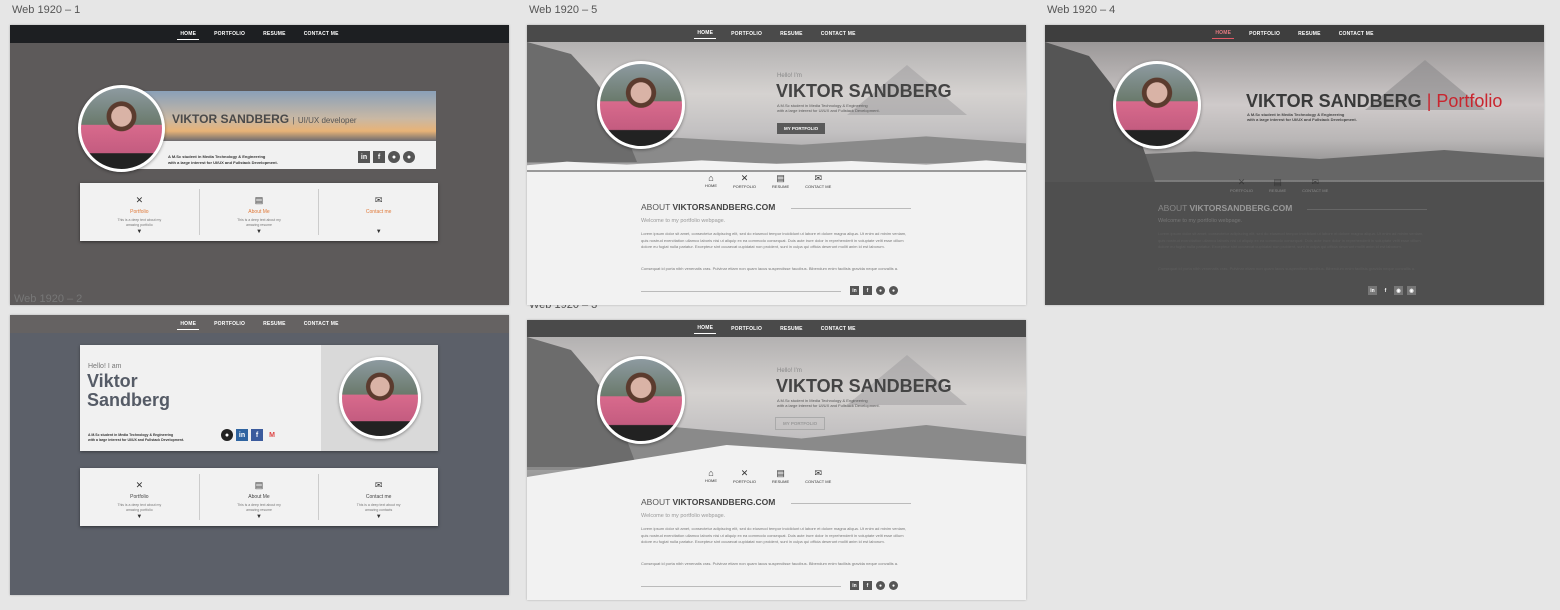 This screenshot has width=1560, height=610. What do you see at coordinates (272, 435) in the screenshot?
I see `gmail-icon: M` at bounding box center [272, 435].